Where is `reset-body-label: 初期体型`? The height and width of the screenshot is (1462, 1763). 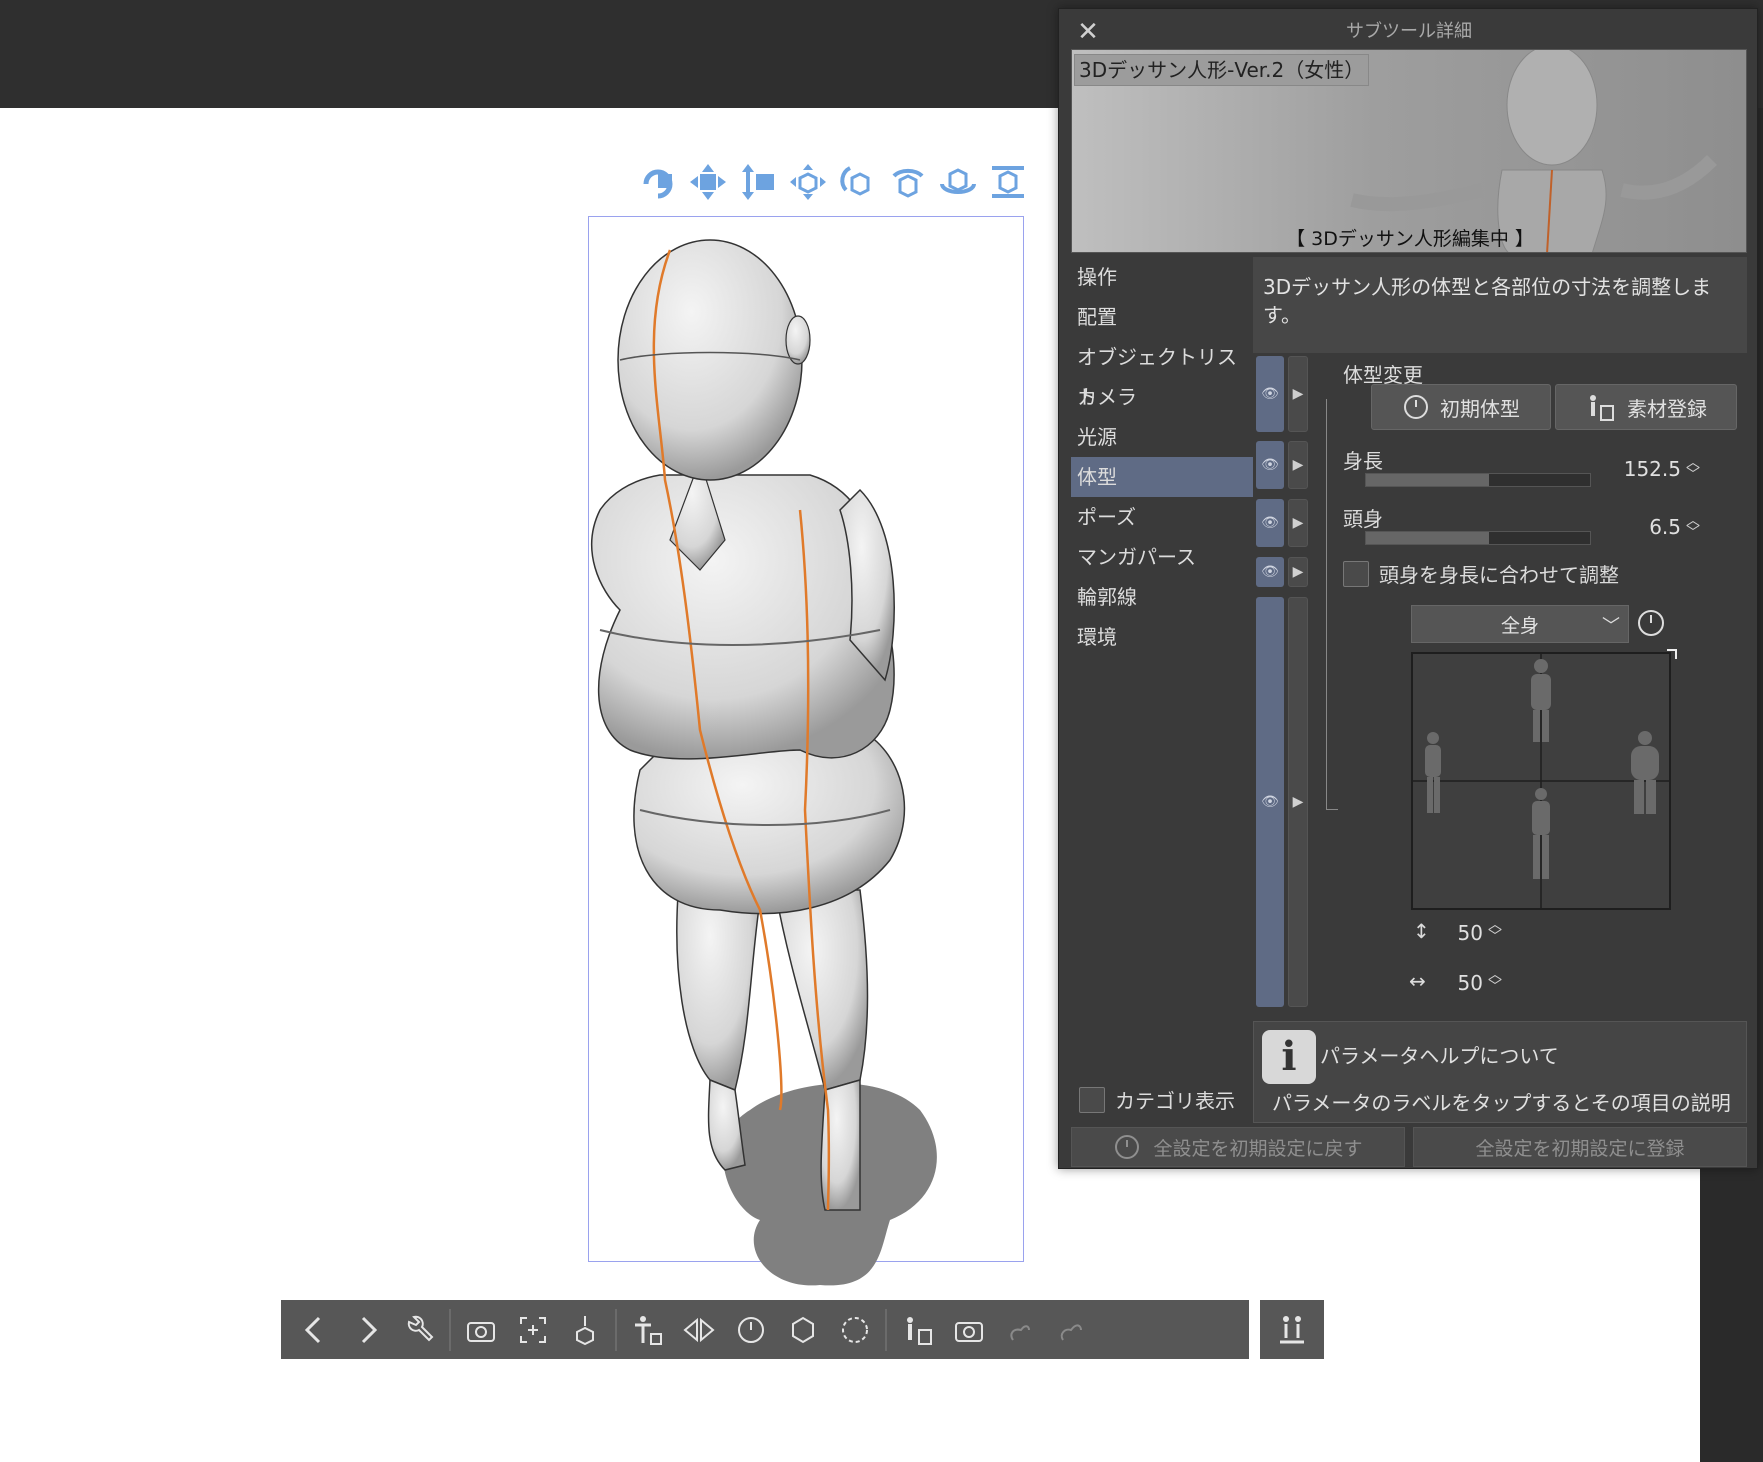 reset-body-label: 初期体型 is located at coordinates (1480, 408).